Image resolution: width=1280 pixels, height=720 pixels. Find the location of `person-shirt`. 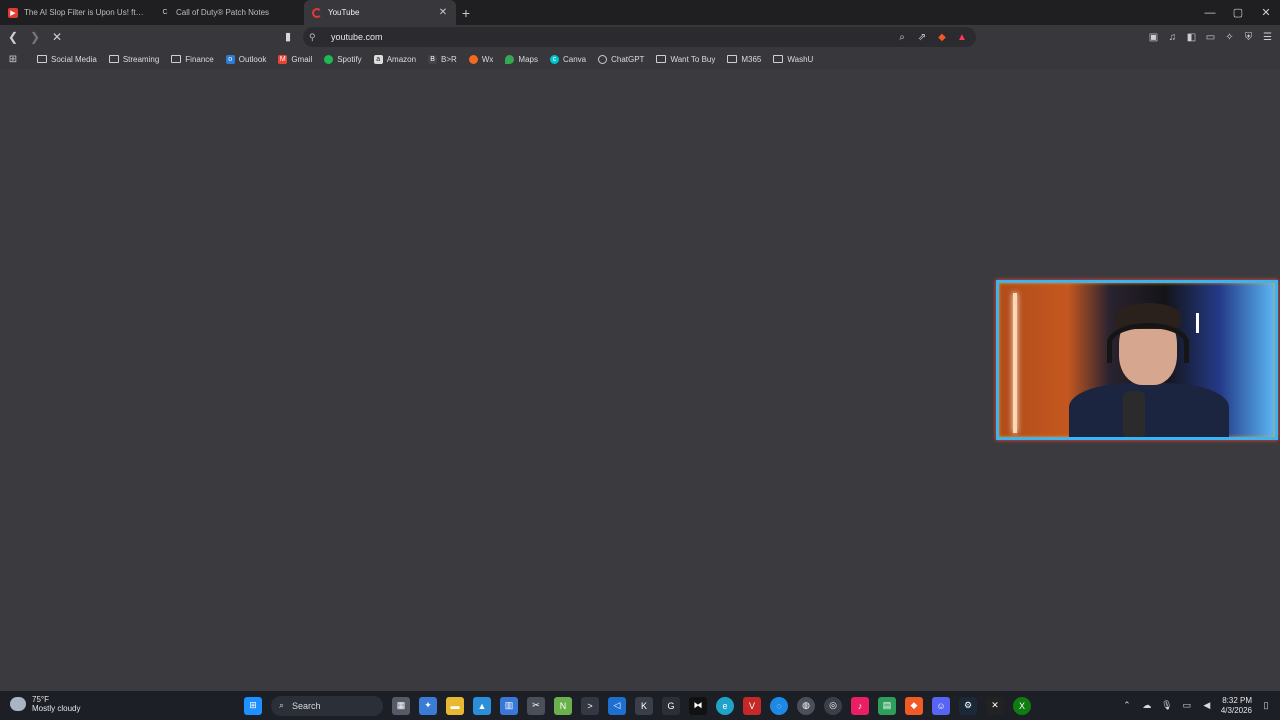

person-shirt is located at coordinates (1149, 410).